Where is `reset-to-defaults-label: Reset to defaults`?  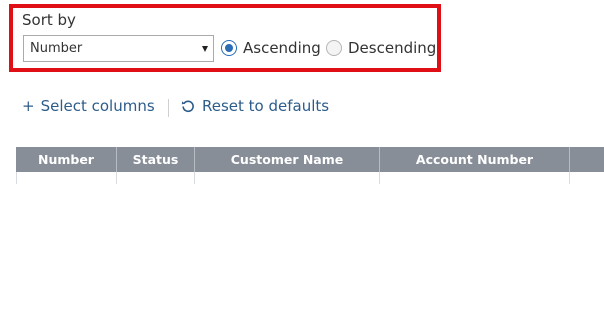 reset-to-defaults-label: Reset to defaults is located at coordinates (266, 106).